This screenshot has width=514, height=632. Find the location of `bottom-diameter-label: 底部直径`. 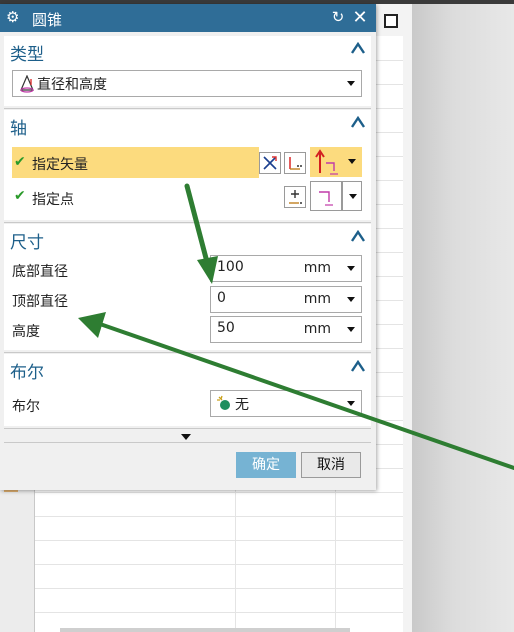

bottom-diameter-label: 底部直径 is located at coordinates (40, 272).